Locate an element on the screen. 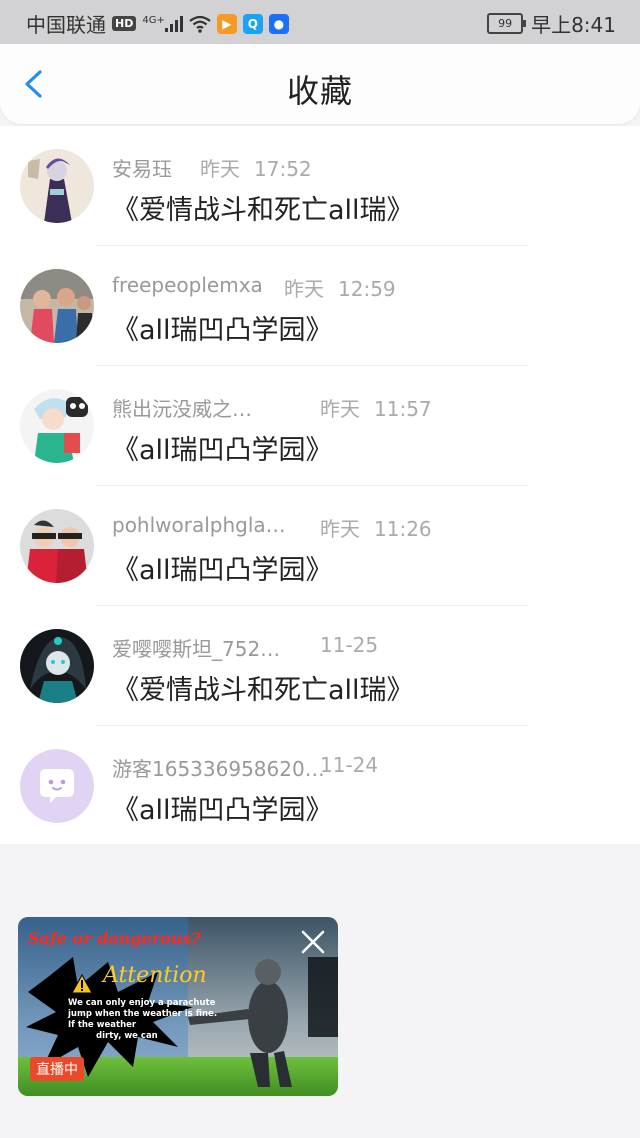  nav-bar: 收藏 is located at coordinates (320, 84).